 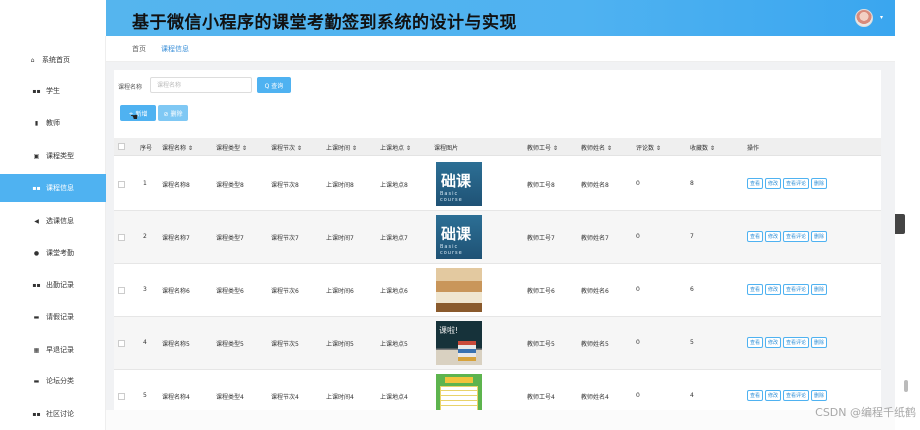 What do you see at coordinates (145, 395) in the screenshot?
I see `cell-index: 5` at bounding box center [145, 395].